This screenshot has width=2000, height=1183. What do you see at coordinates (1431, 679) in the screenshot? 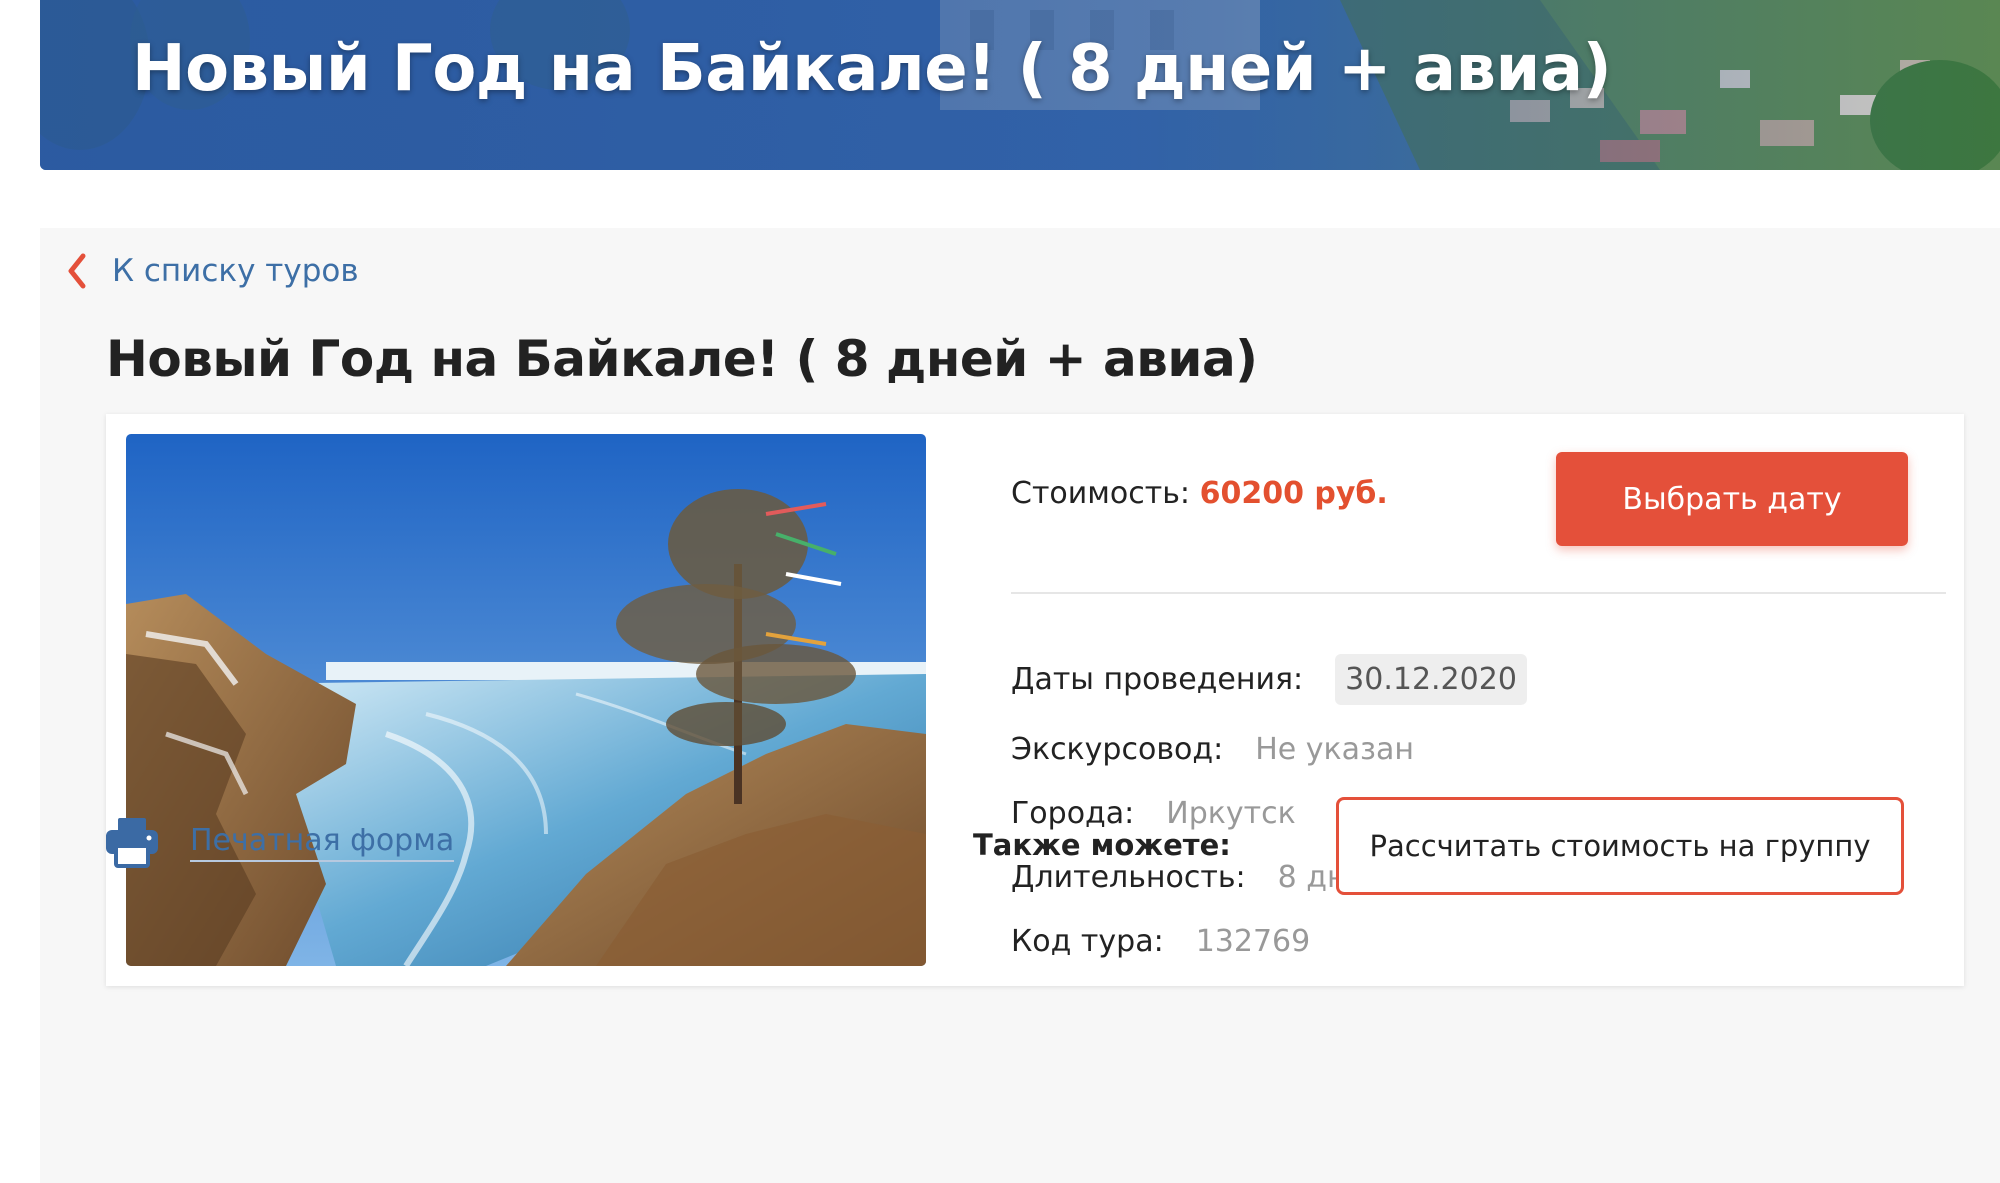
I see `dates-value: 30.12.2020` at bounding box center [1431, 679].